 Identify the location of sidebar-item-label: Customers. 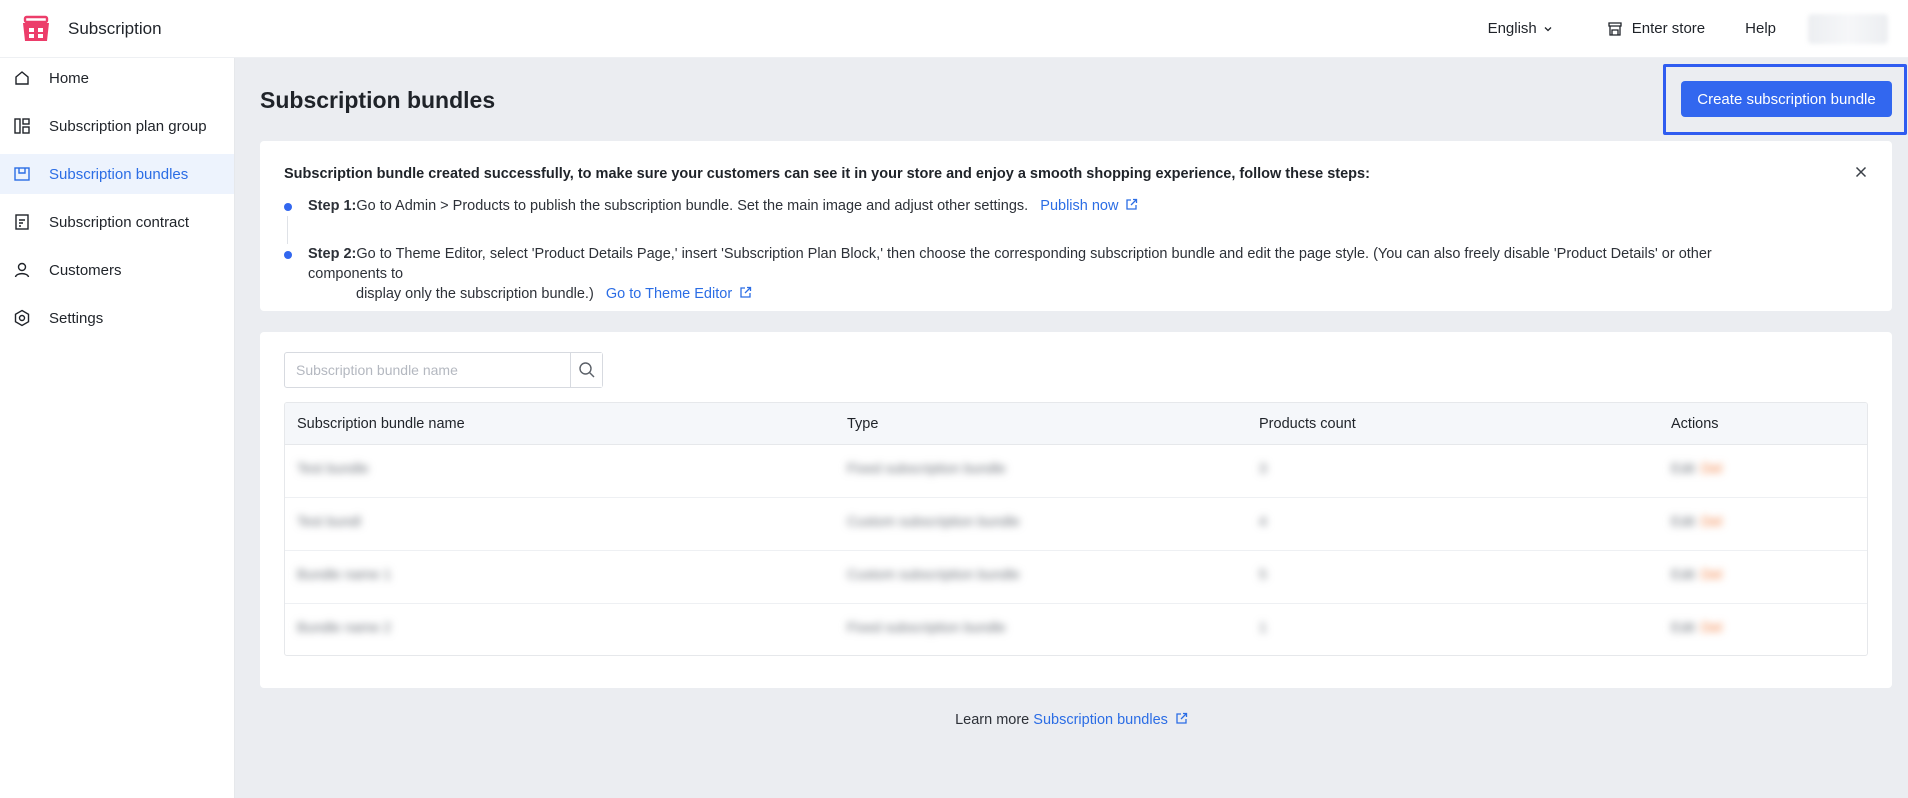
(85, 270).